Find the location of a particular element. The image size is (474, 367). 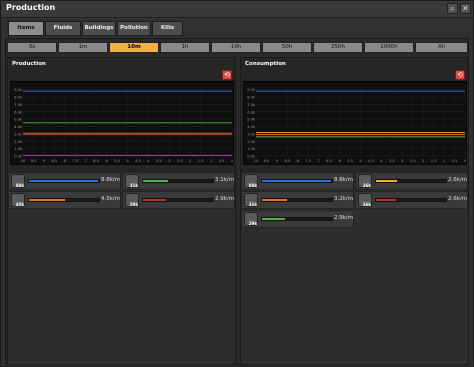

gear-icon: 26k is located at coordinates (365, 181).